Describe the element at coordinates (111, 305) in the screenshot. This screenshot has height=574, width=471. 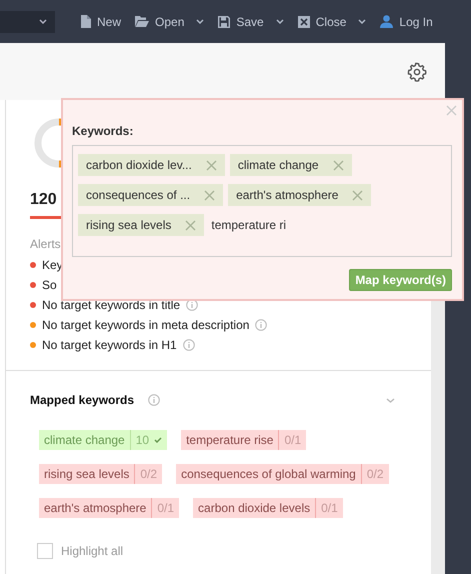
I see `alert-text: No target keywords in title` at that location.